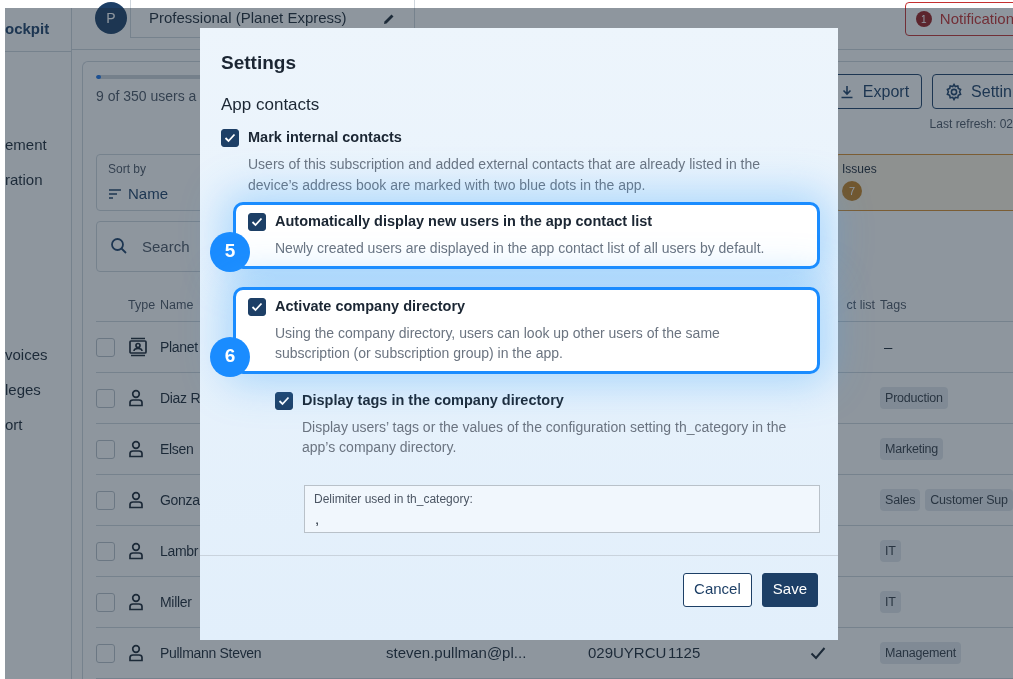 Image resolution: width=1013 pixels, height=679 pixels. What do you see at coordinates (138, 347) in the screenshot?
I see `contact-card-icon` at bounding box center [138, 347].